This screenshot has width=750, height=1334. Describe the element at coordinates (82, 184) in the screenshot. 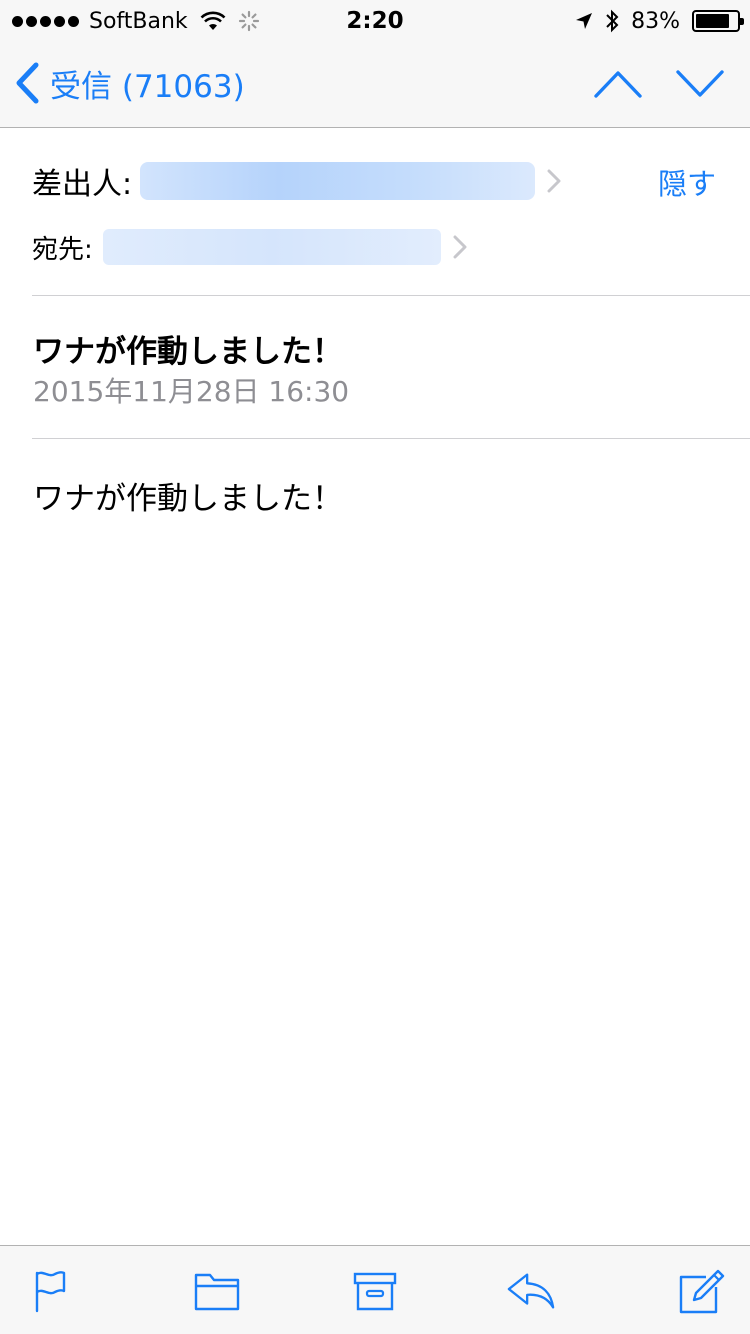

I see `sender-label: 差出人:` at that location.